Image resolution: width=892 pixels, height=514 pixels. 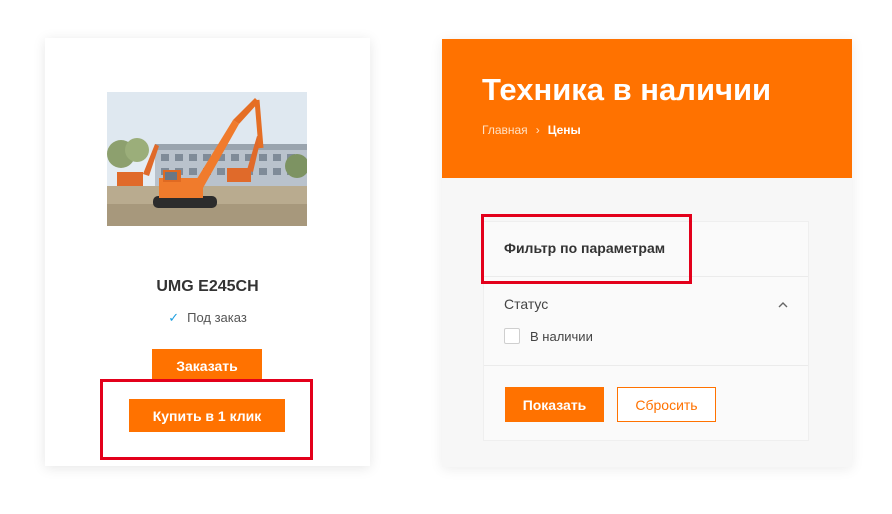 I want to click on in-stock-checkbox, so click(x=512, y=336).